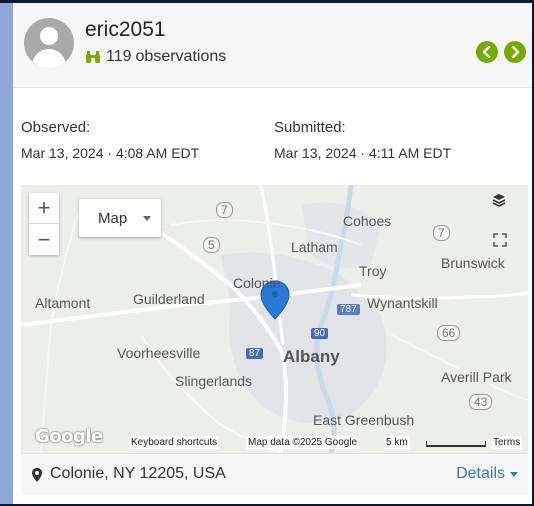 The height and width of the screenshot is (506, 534). I want to click on terms-link: Terms, so click(507, 442).